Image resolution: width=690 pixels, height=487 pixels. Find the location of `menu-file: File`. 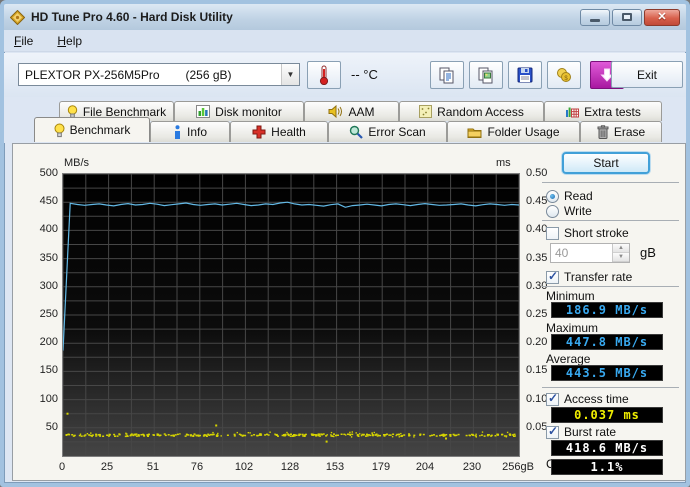

menu-file: File is located at coordinates (28, 41).